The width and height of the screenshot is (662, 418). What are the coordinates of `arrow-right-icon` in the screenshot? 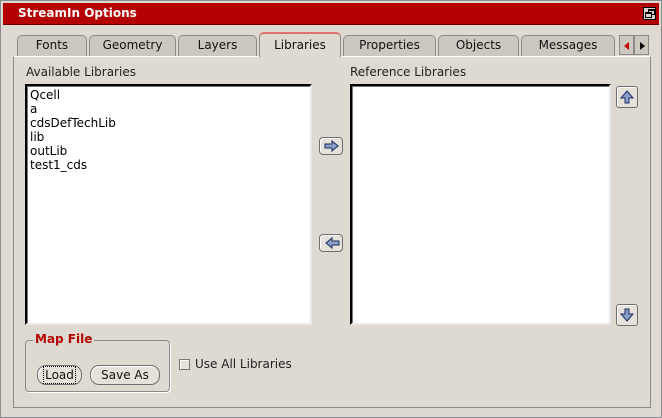 It's located at (331, 146).